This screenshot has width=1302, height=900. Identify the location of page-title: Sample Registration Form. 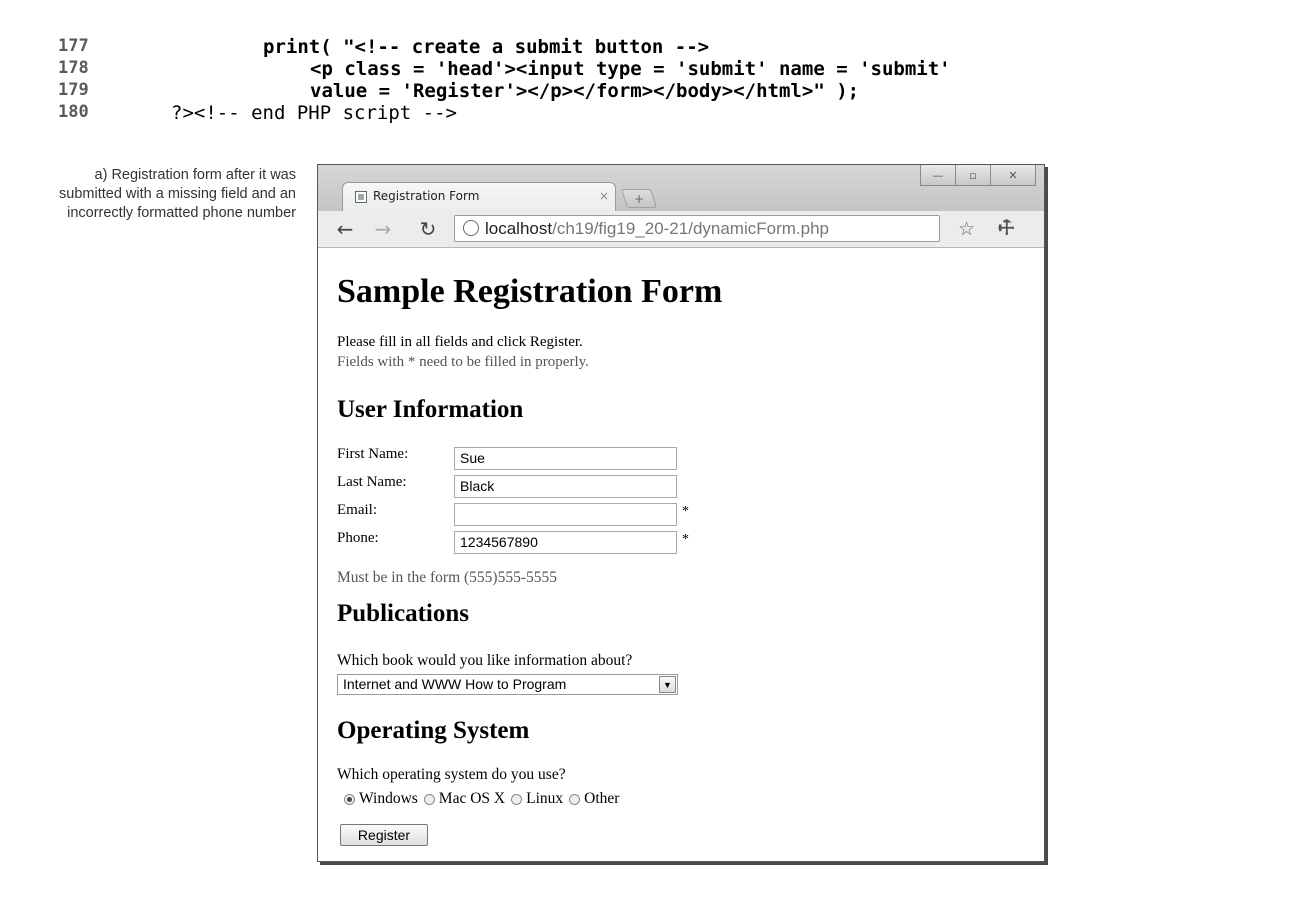
(530, 291).